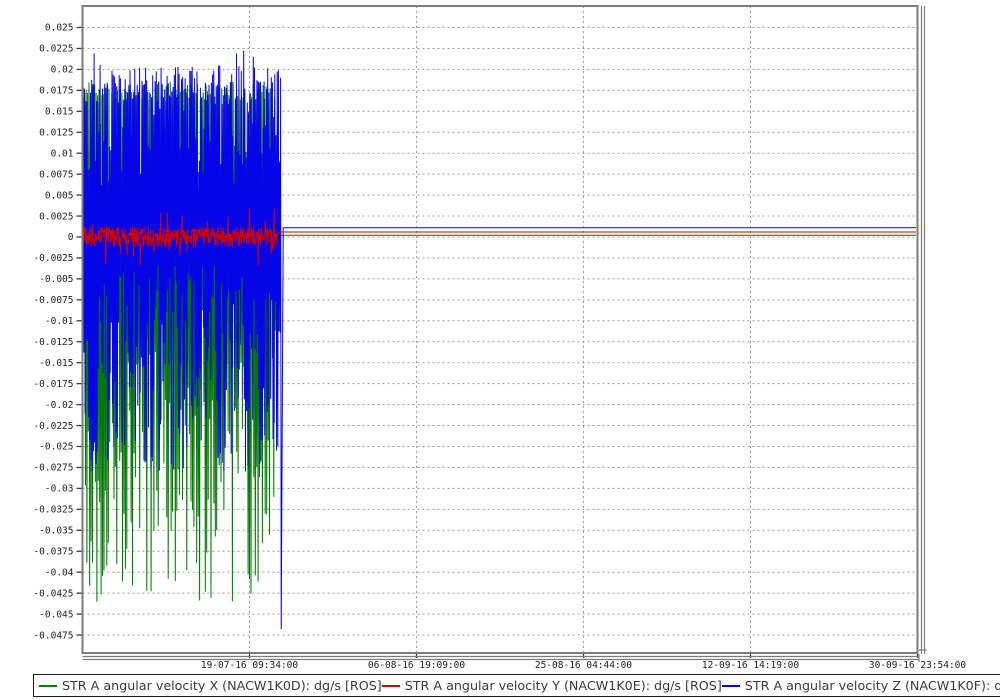 The image size is (1000, 700). I want to click on y-tick-label: 0.0125, so click(56, 132).